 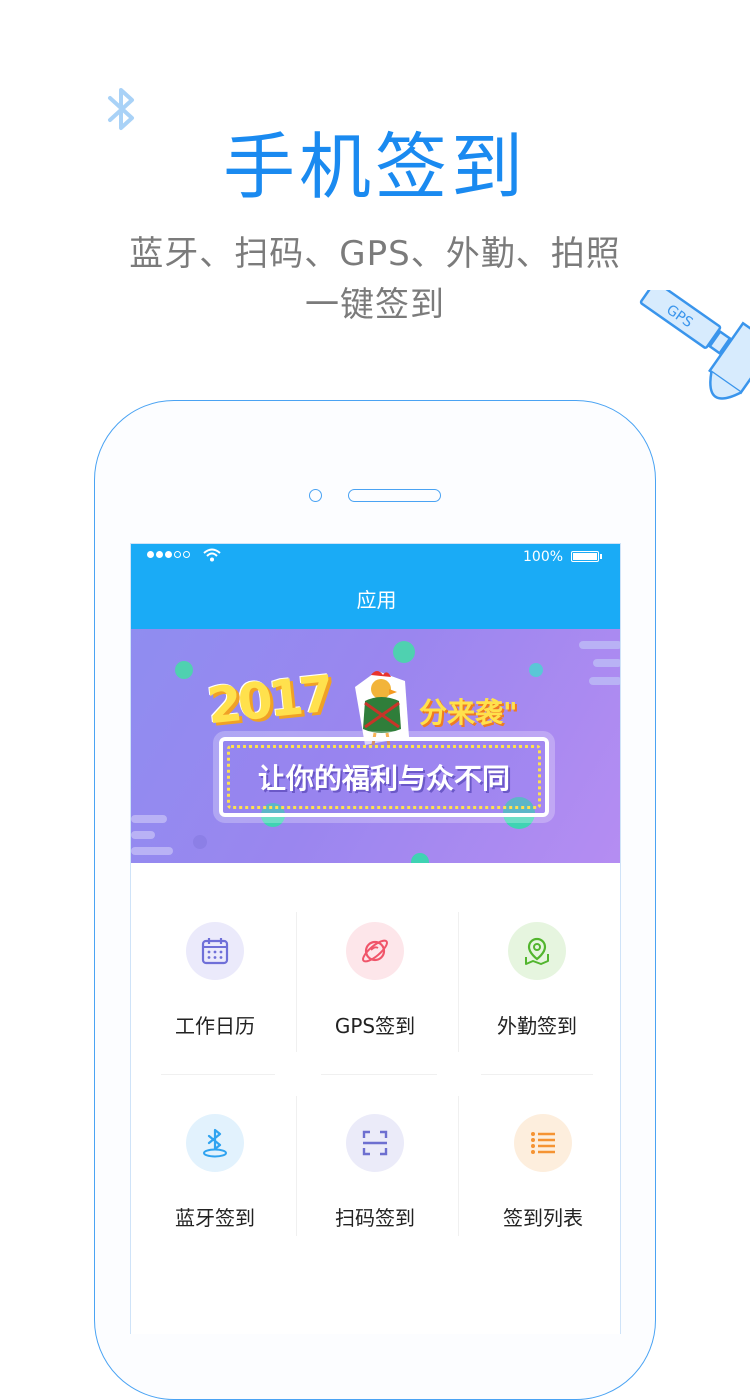 I want to click on icon-bg-scan, so click(x=375, y=1143).